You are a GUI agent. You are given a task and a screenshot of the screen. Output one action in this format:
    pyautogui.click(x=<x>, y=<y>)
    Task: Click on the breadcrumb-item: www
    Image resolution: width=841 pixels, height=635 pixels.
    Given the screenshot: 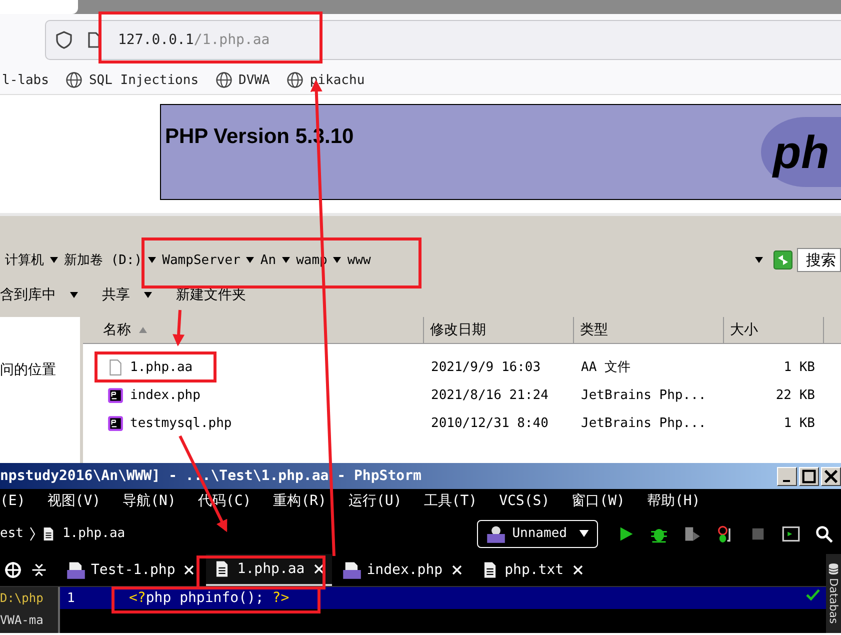 What is the action you would take?
    pyautogui.click(x=359, y=260)
    